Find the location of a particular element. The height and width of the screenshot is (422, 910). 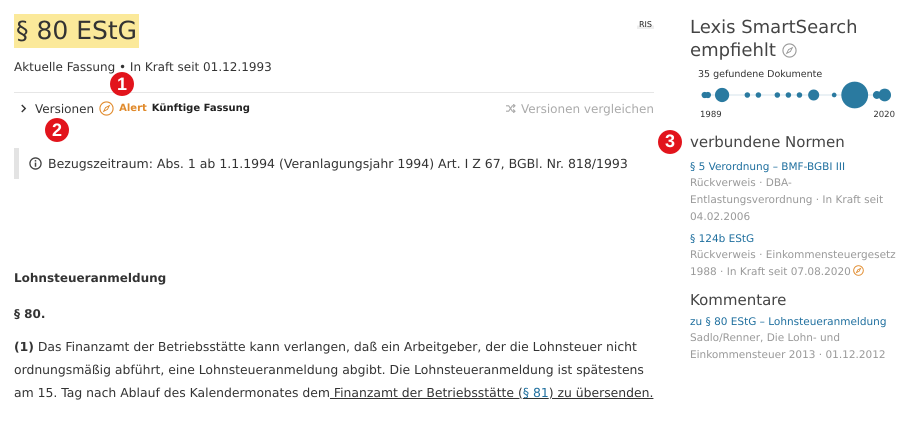

timeline-end-year: 2020 is located at coordinates (884, 115).